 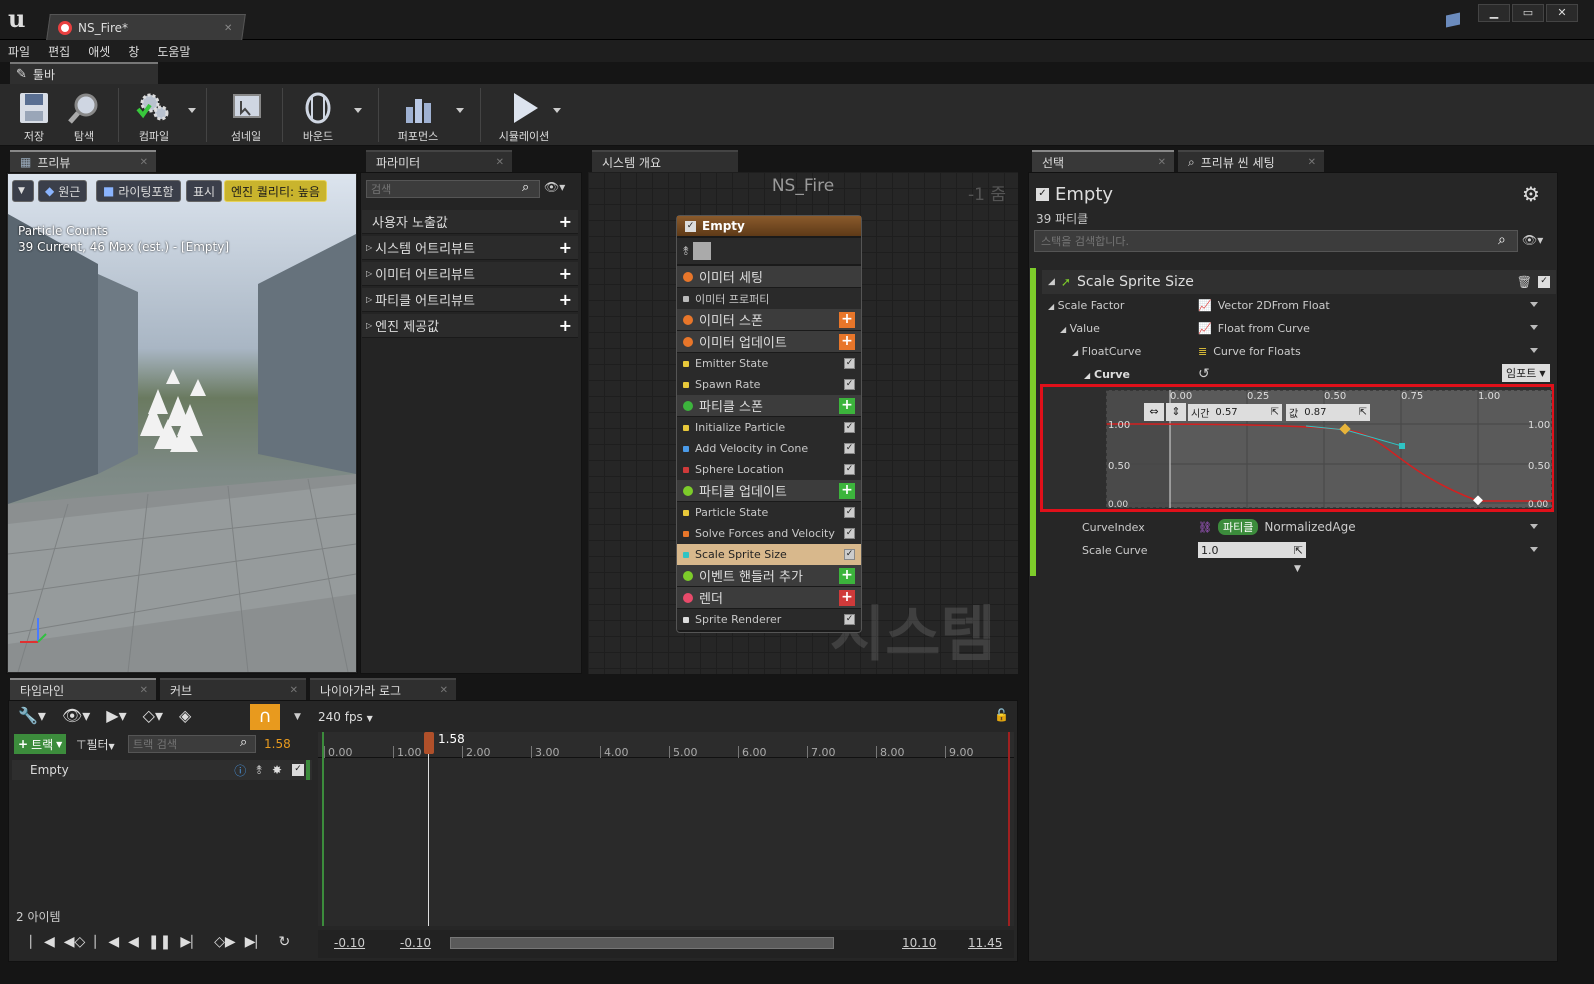 I want to click on loop-icon: ↻, so click(x=284, y=942).